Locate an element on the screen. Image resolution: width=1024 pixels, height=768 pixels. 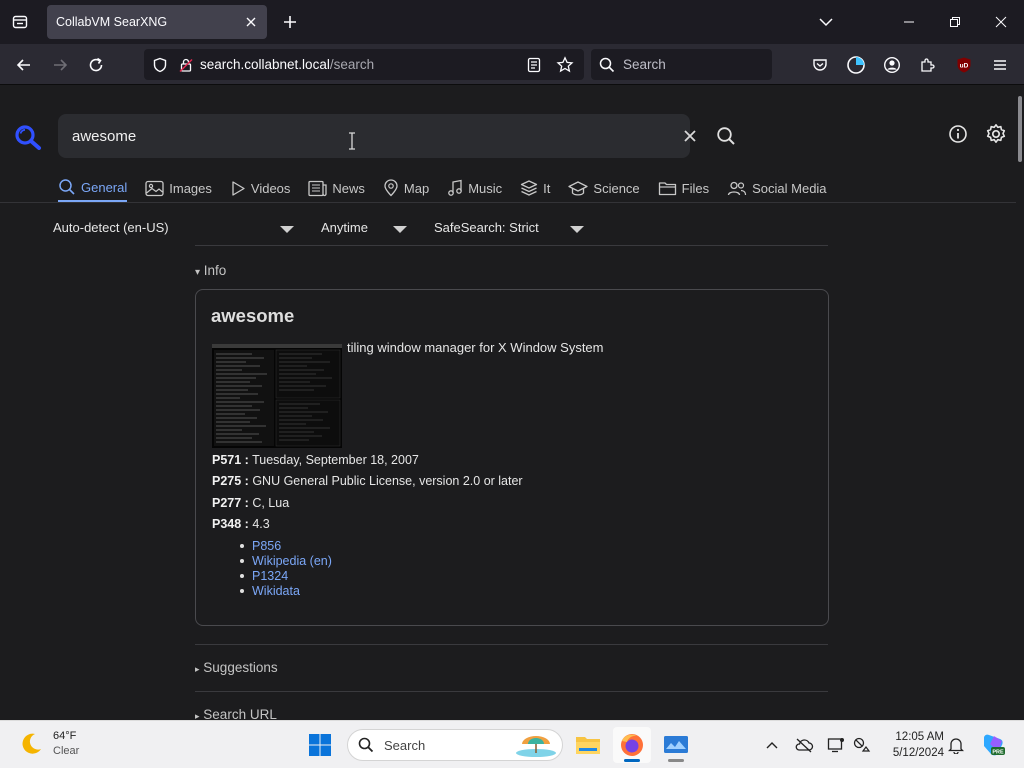
display-tray-icon is located at coordinates (836, 745).